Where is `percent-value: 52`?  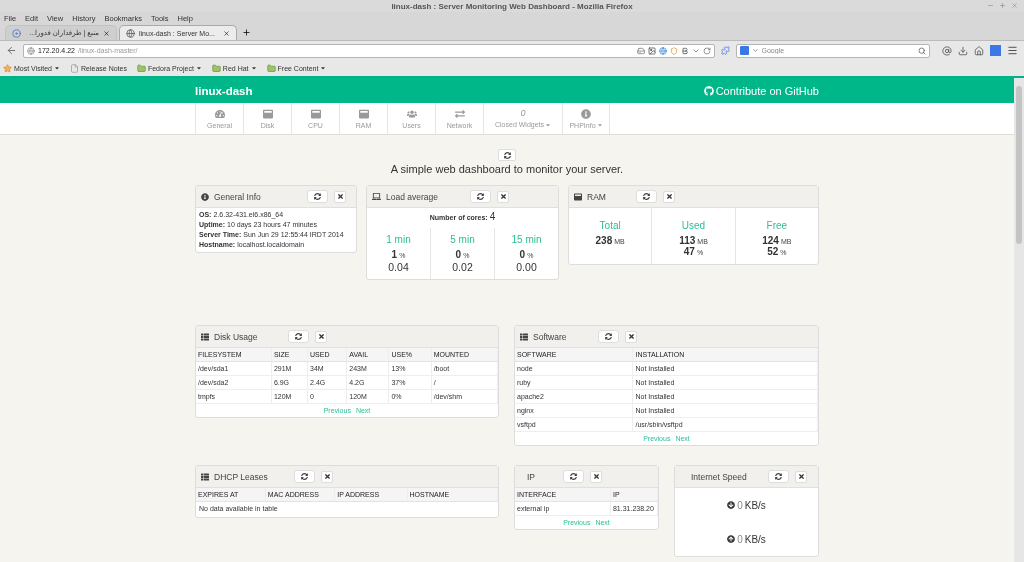 percent-value: 52 is located at coordinates (773, 252).